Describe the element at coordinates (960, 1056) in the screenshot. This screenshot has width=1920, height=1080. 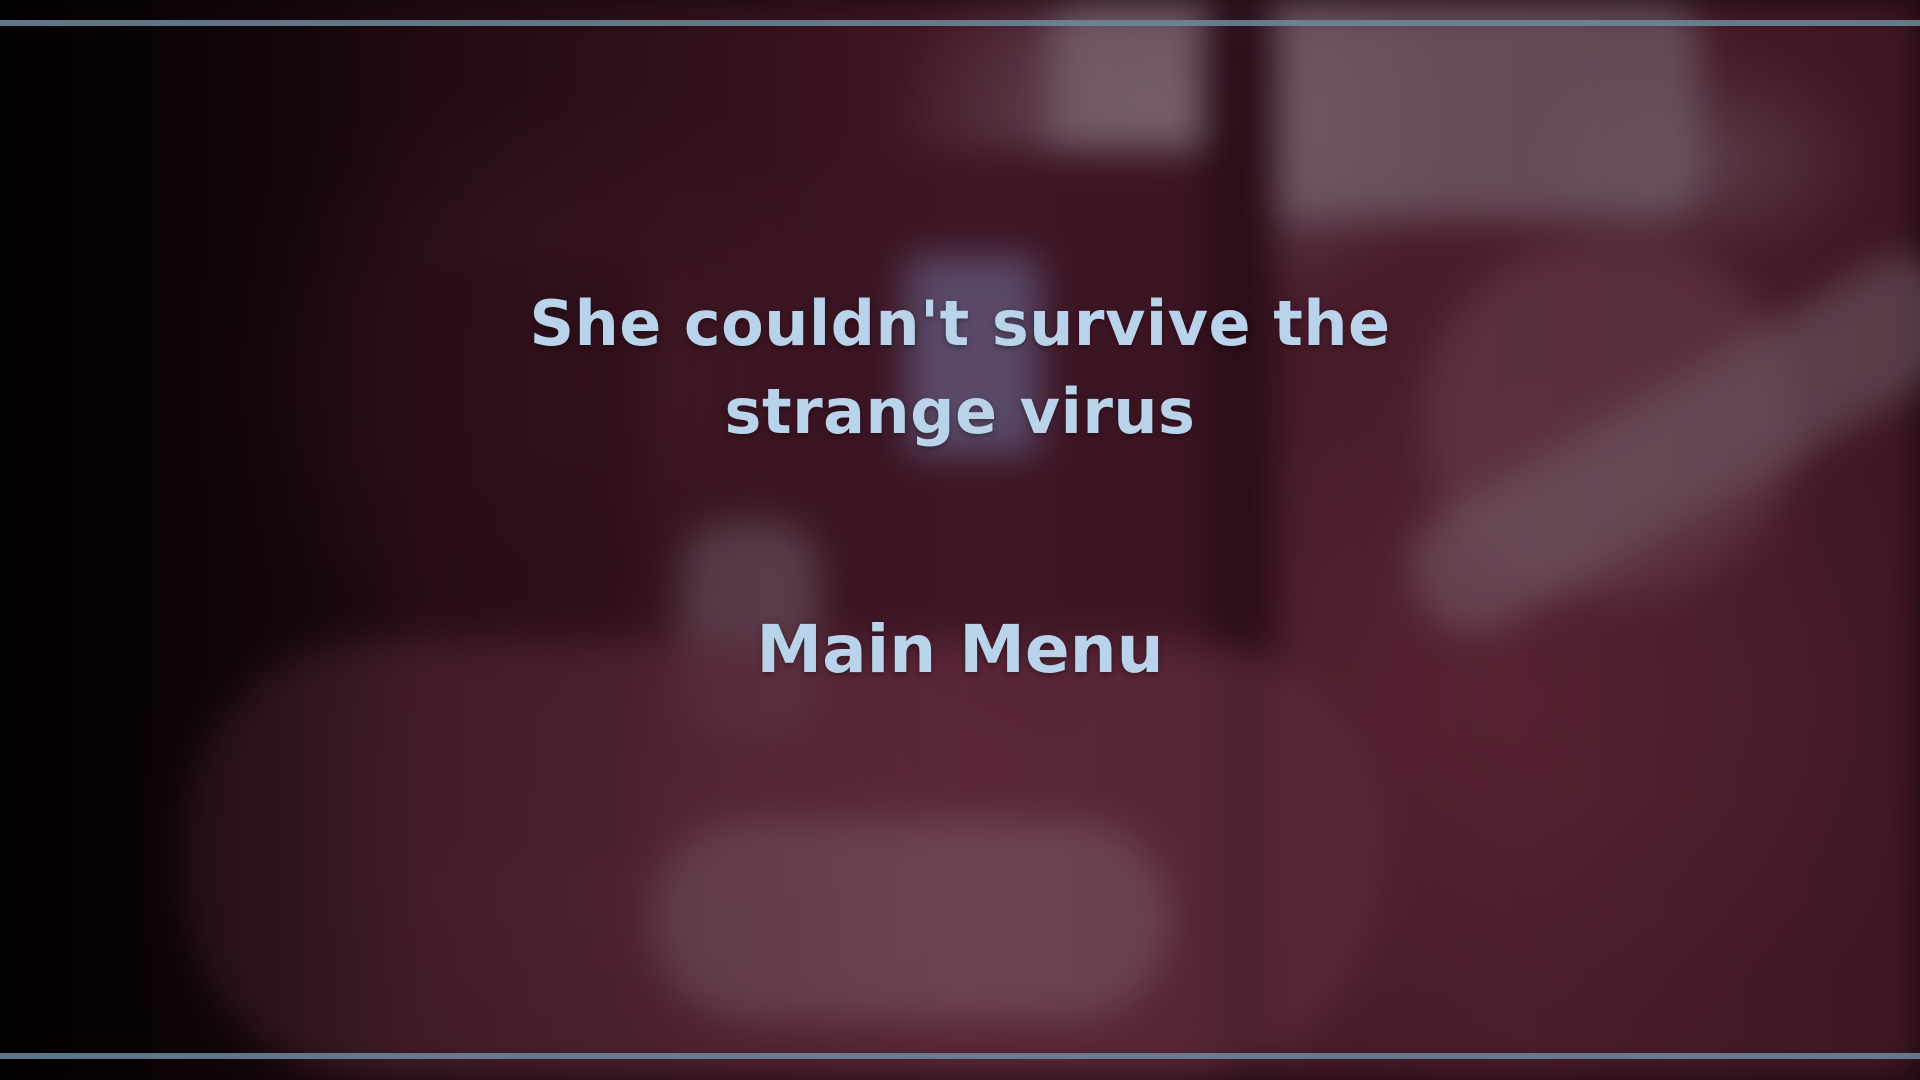
I see `bottom-frame-line` at that location.